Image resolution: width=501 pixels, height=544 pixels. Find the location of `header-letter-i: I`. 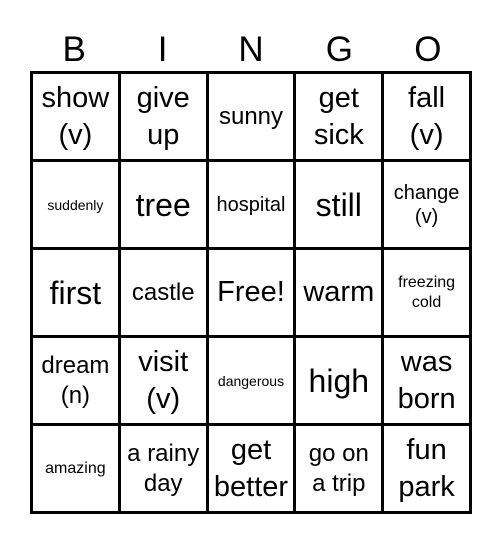

header-letter-i: I is located at coordinates (162, 49).